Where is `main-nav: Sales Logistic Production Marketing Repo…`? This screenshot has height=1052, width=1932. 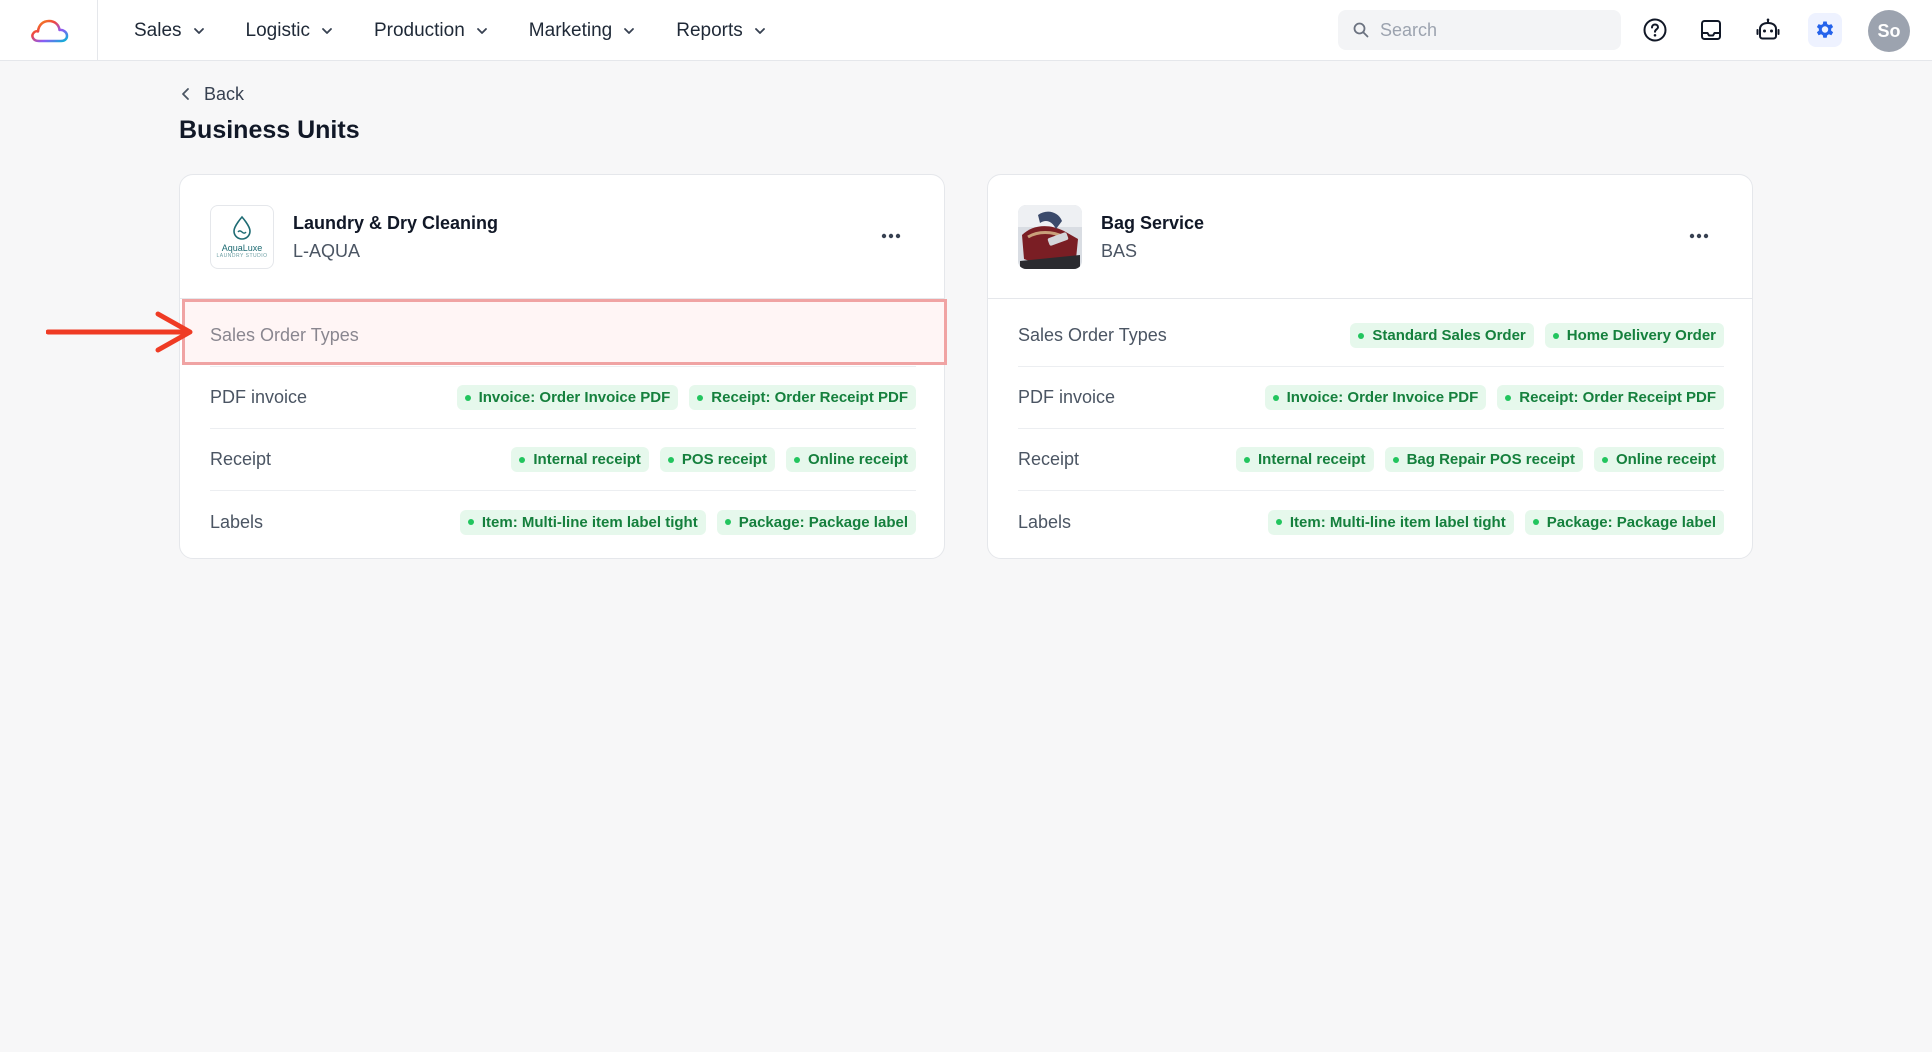
main-nav: Sales Logistic Production Marketing Repo… is located at coordinates (454, 30).